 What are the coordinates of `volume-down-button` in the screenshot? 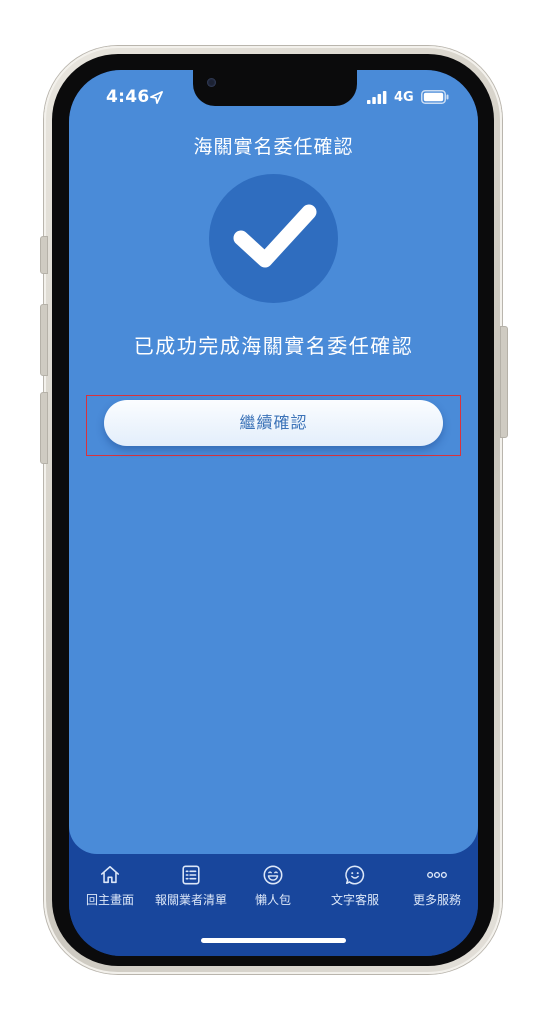 It's located at (44, 428).